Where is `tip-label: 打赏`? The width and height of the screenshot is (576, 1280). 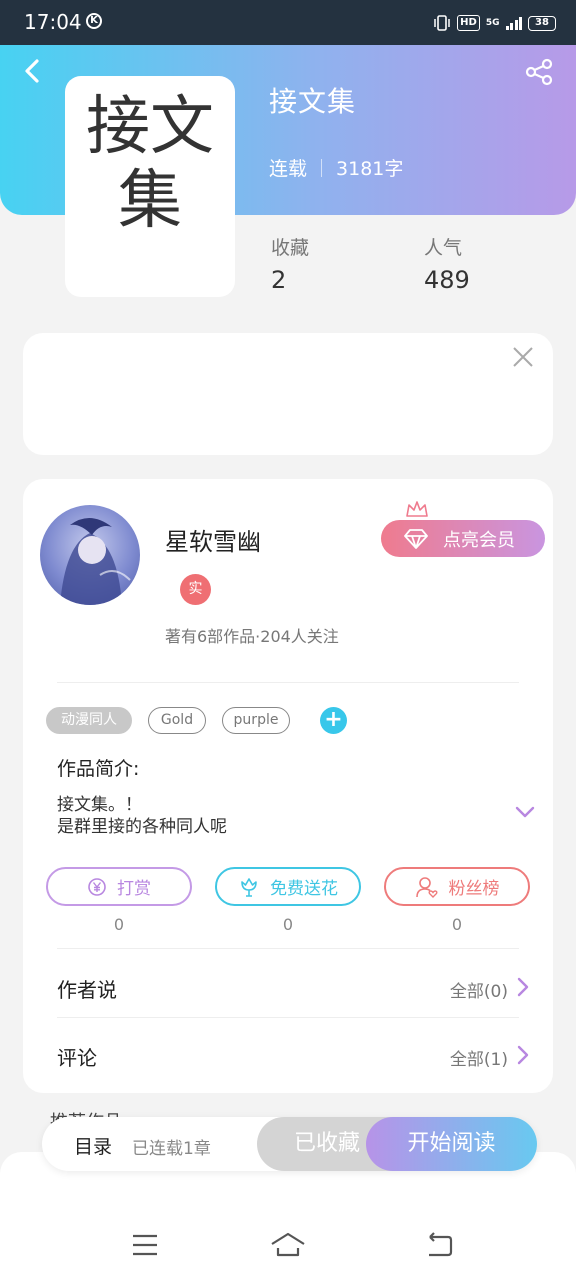
tip-label: 打赏 is located at coordinates (134, 889).